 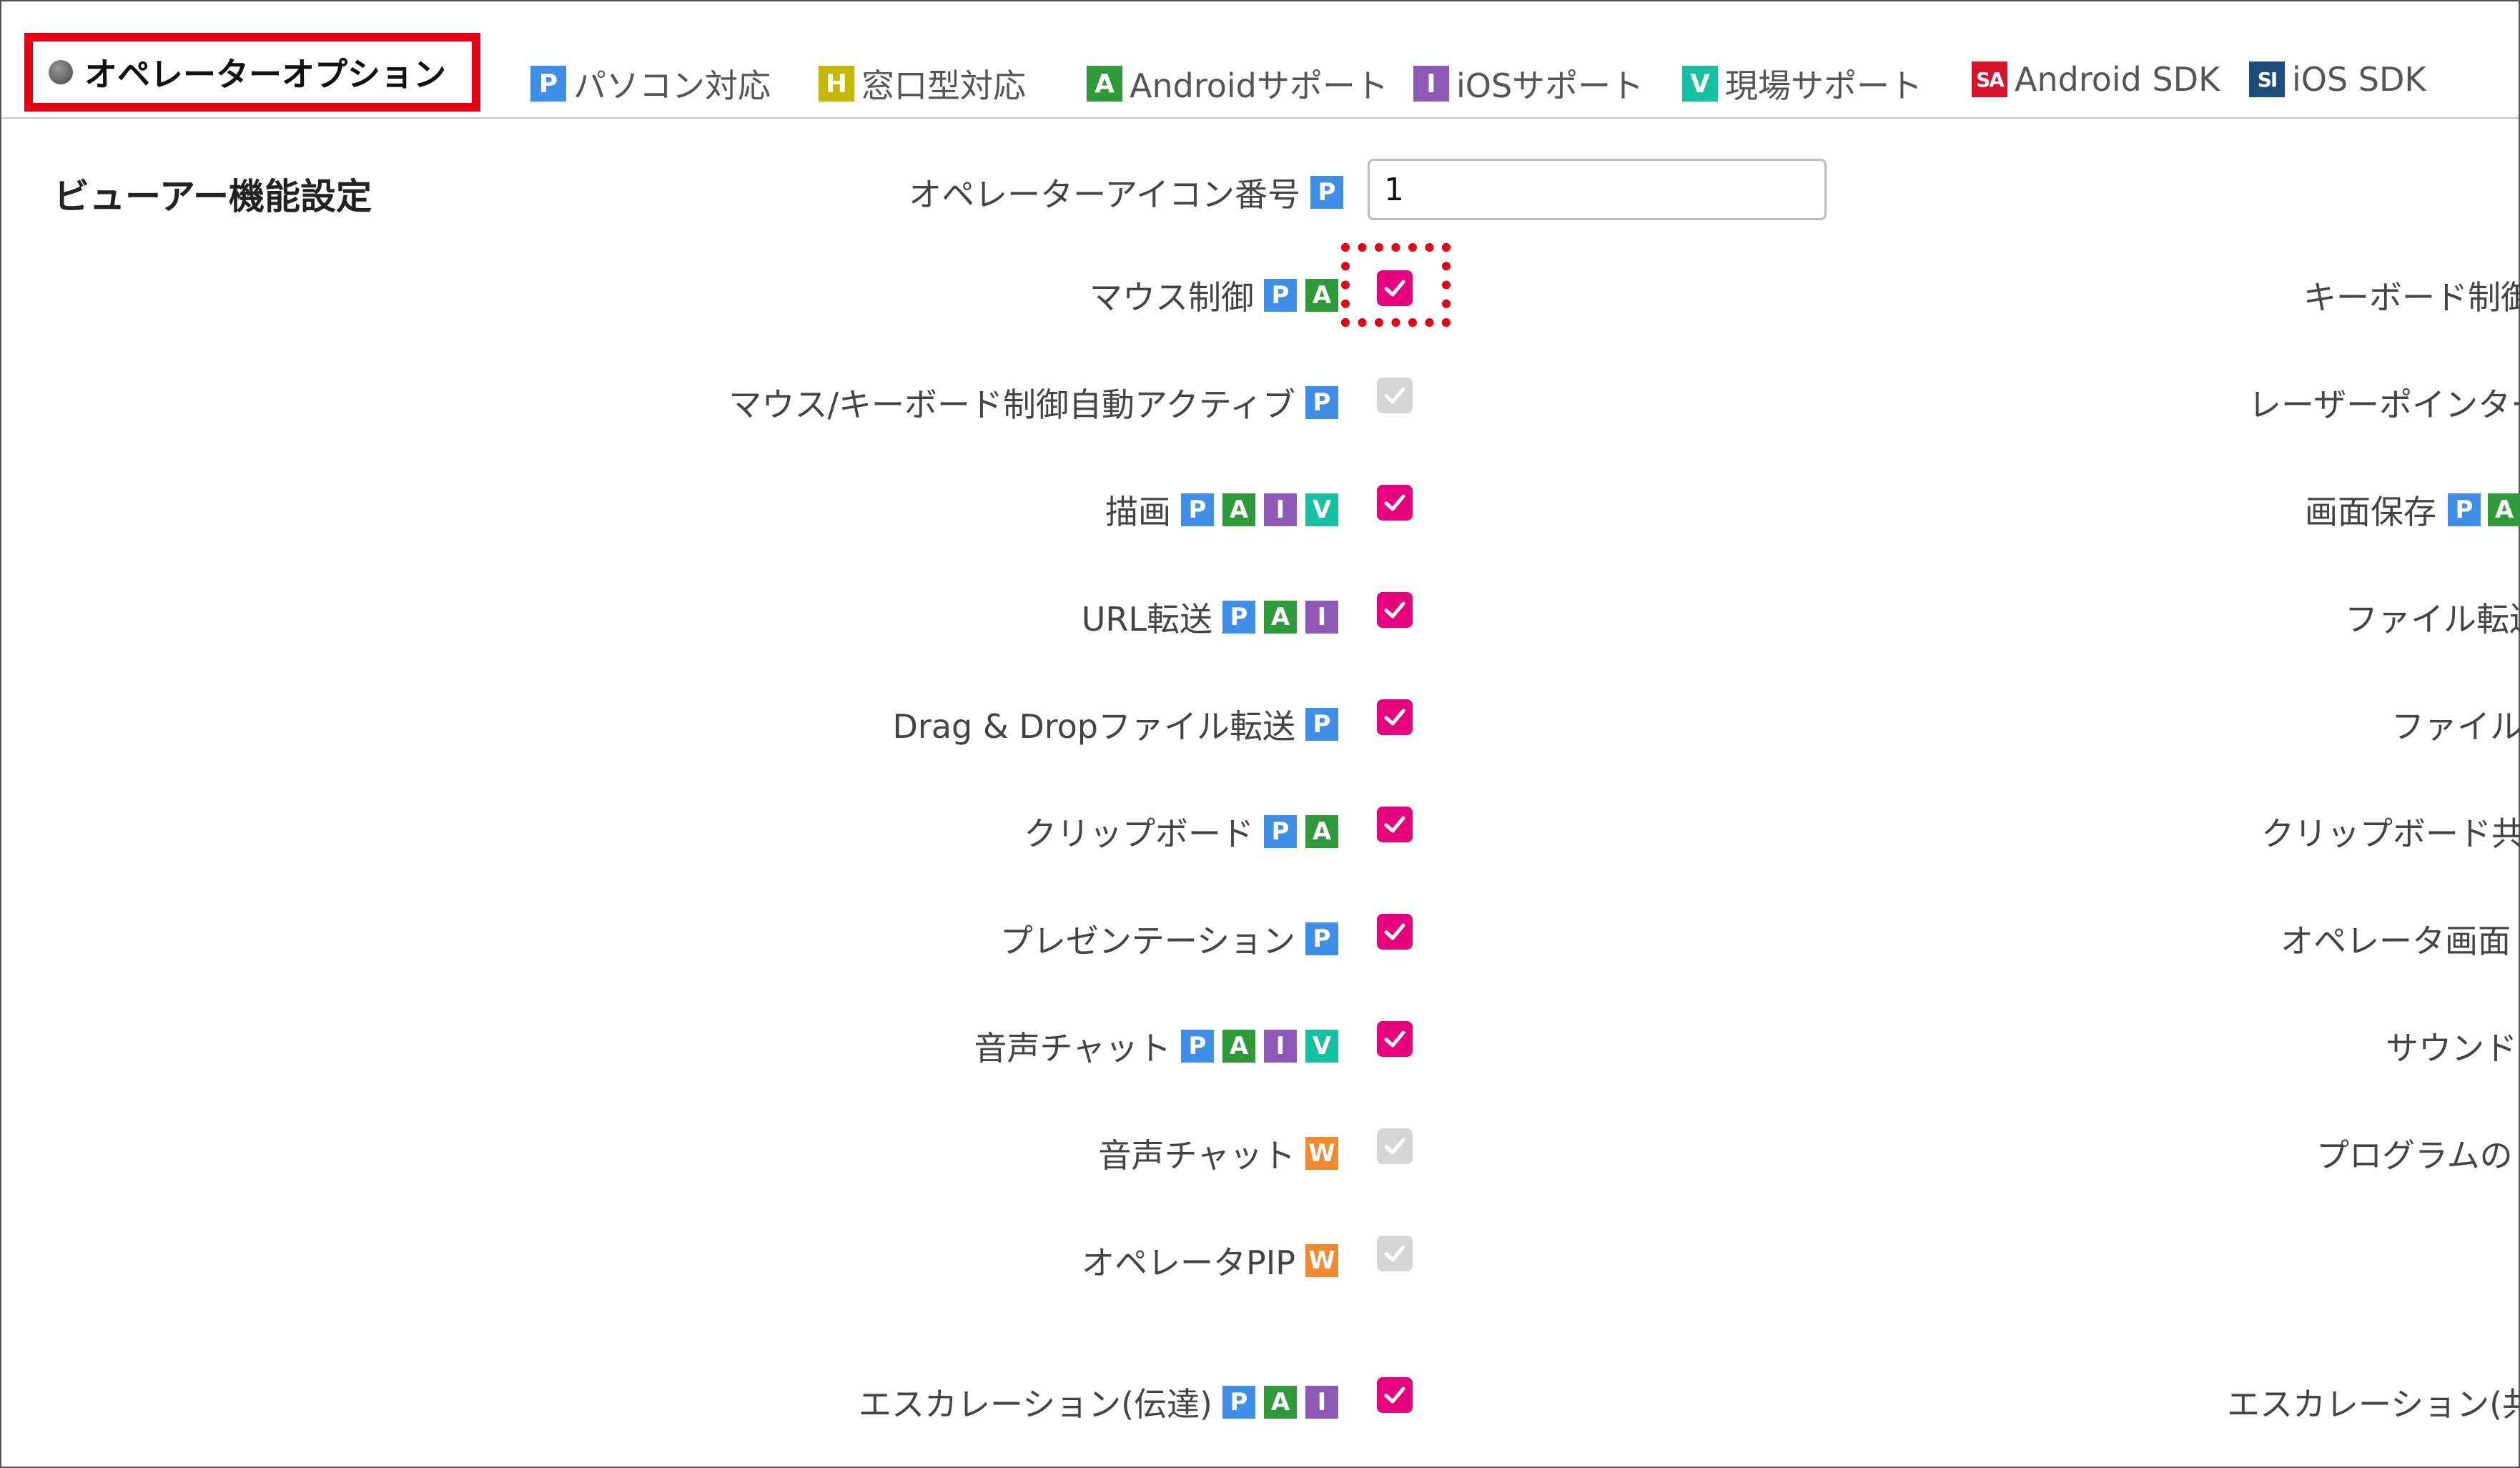 I want to click on right-setting-text: 画面保存, so click(x=2370, y=512).